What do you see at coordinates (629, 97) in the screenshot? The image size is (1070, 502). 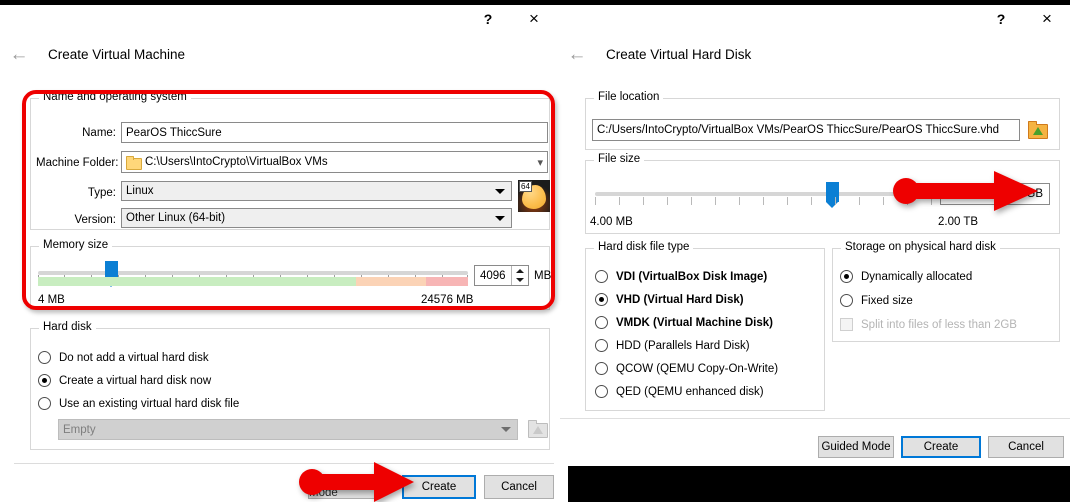 I see `group-legend-file-location: File location` at bounding box center [629, 97].